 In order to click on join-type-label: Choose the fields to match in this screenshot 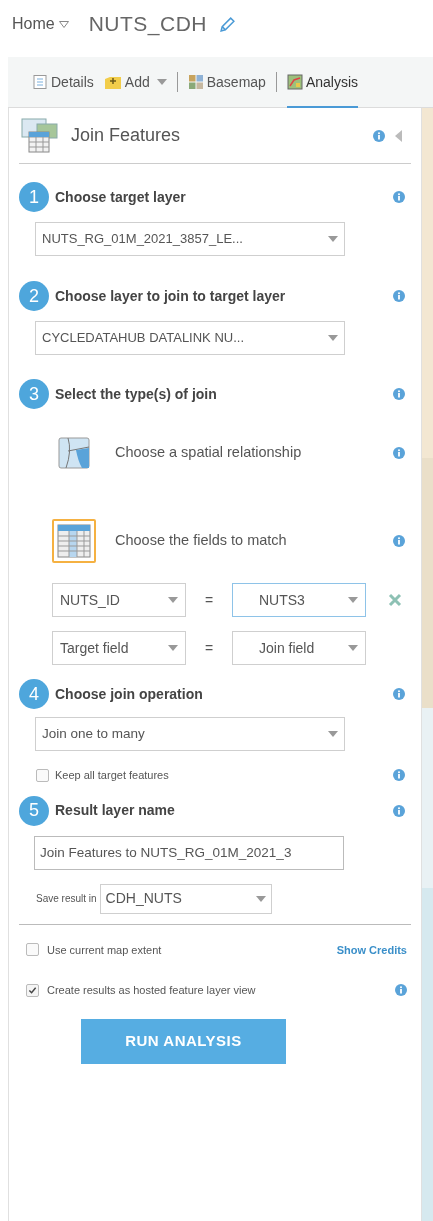, I will do `click(201, 541)`.